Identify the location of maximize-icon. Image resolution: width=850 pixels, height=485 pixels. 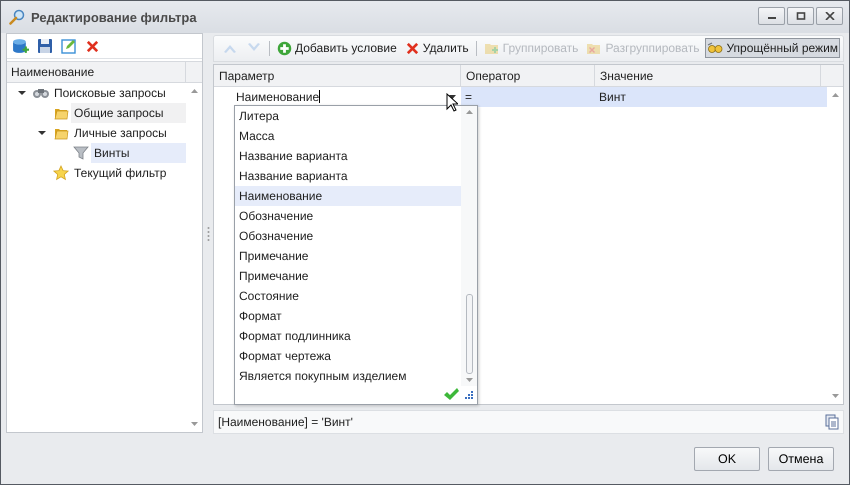
(801, 16).